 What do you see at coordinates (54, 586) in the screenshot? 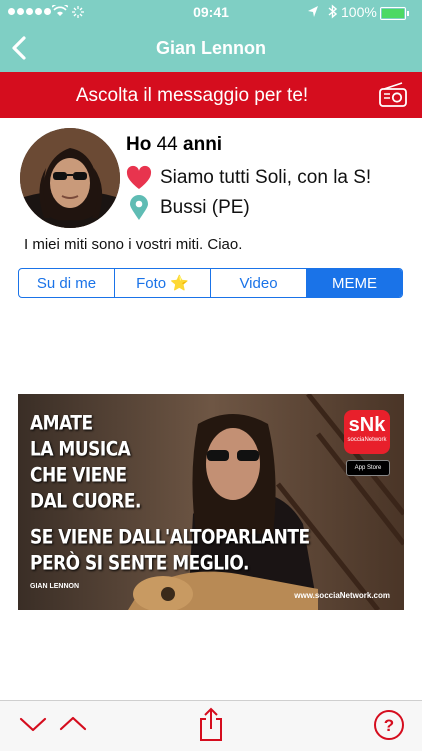
I see `meme-signature: GIAN LENNON` at bounding box center [54, 586].